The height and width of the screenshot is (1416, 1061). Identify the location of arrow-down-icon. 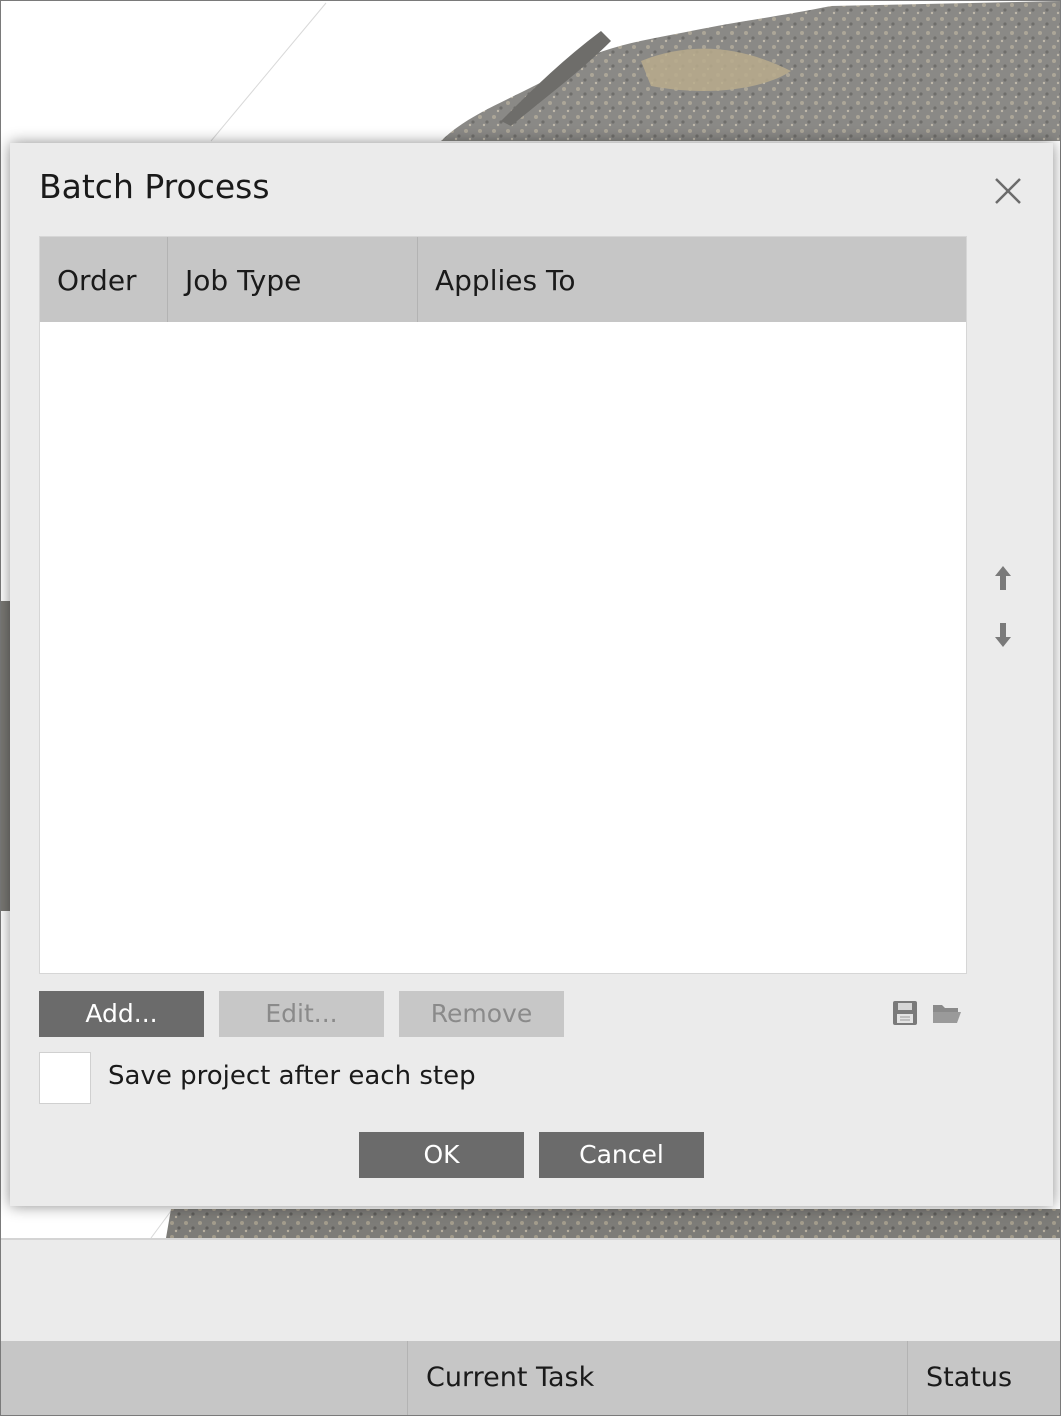
(1003, 635).